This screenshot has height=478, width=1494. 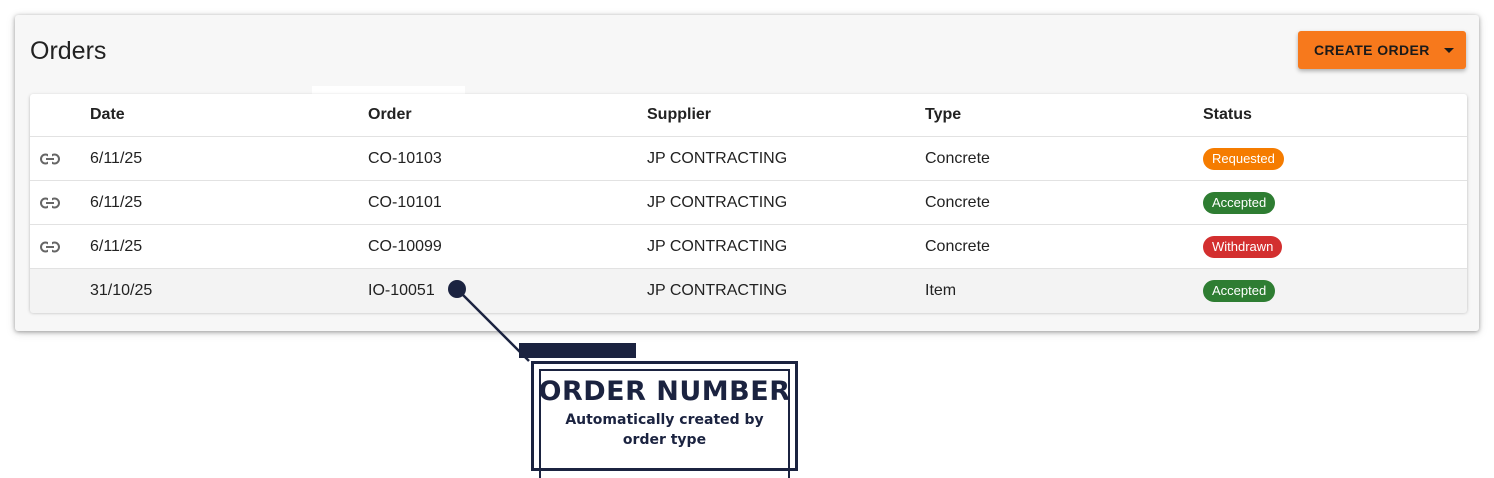 What do you see at coordinates (577, 350) in the screenshot?
I see `callout-tab` at bounding box center [577, 350].